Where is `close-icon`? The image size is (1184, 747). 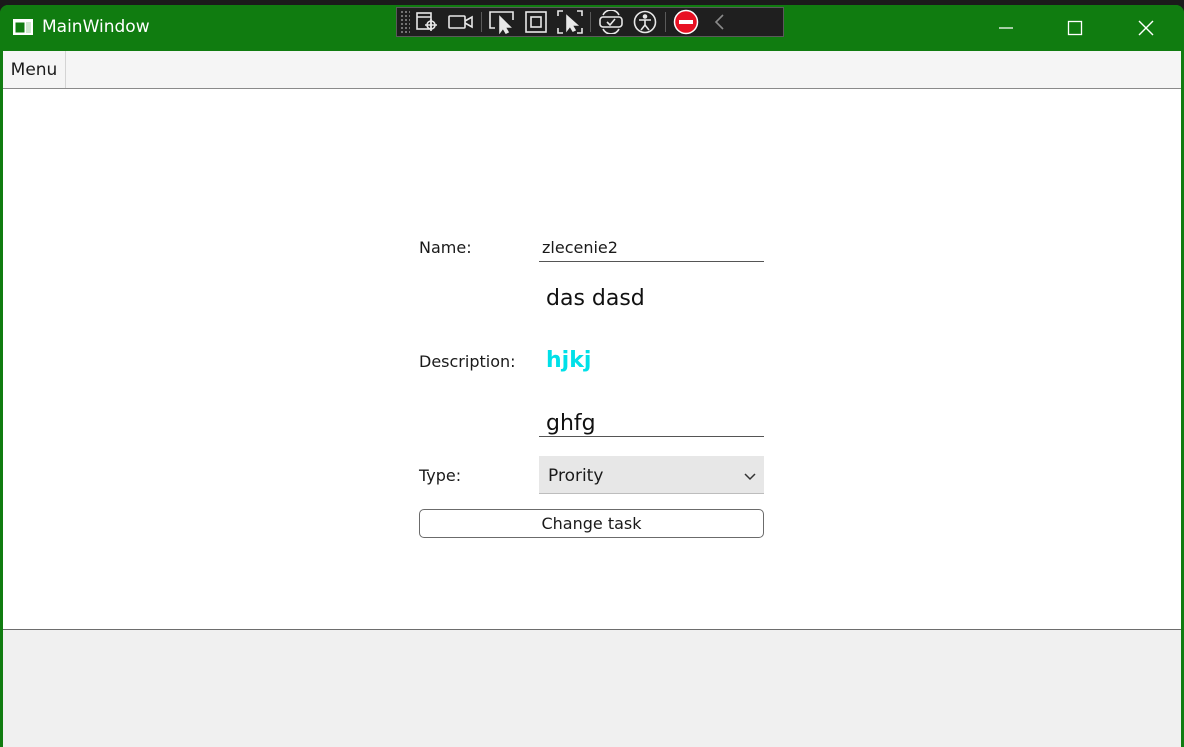
close-icon is located at coordinates (1146, 28).